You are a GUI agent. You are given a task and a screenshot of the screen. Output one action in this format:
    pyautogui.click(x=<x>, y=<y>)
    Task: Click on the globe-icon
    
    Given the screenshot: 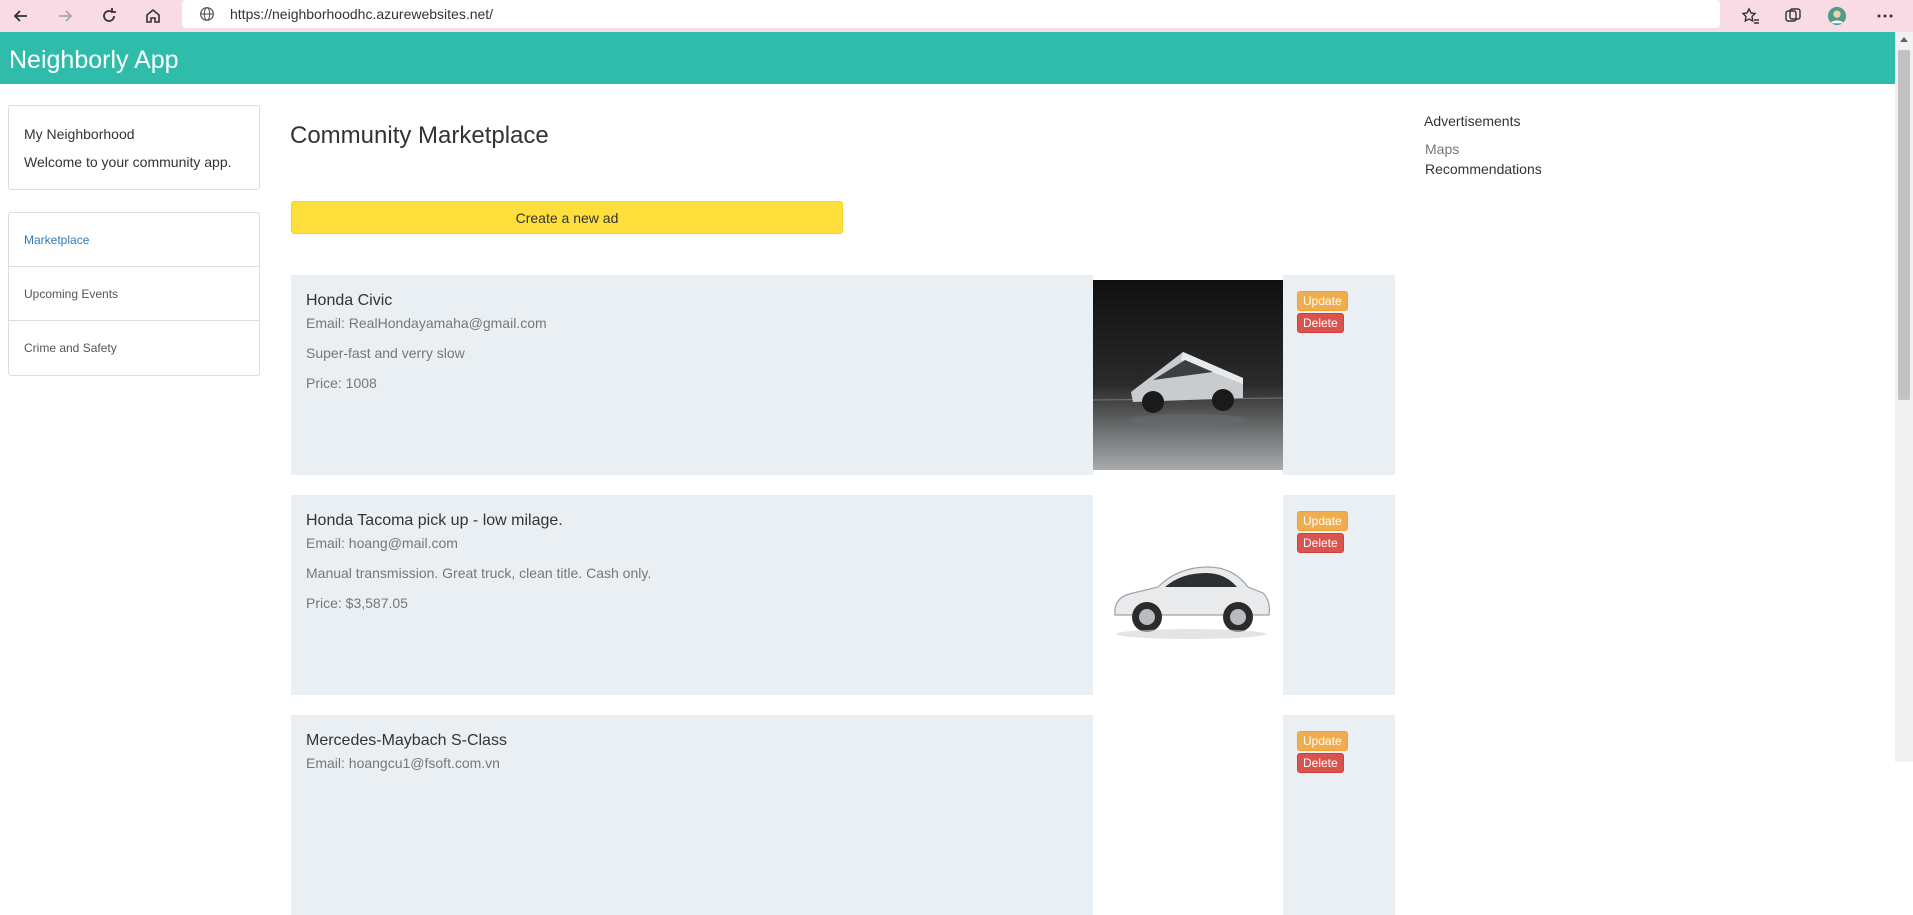 What is the action you would take?
    pyautogui.click(x=207, y=14)
    